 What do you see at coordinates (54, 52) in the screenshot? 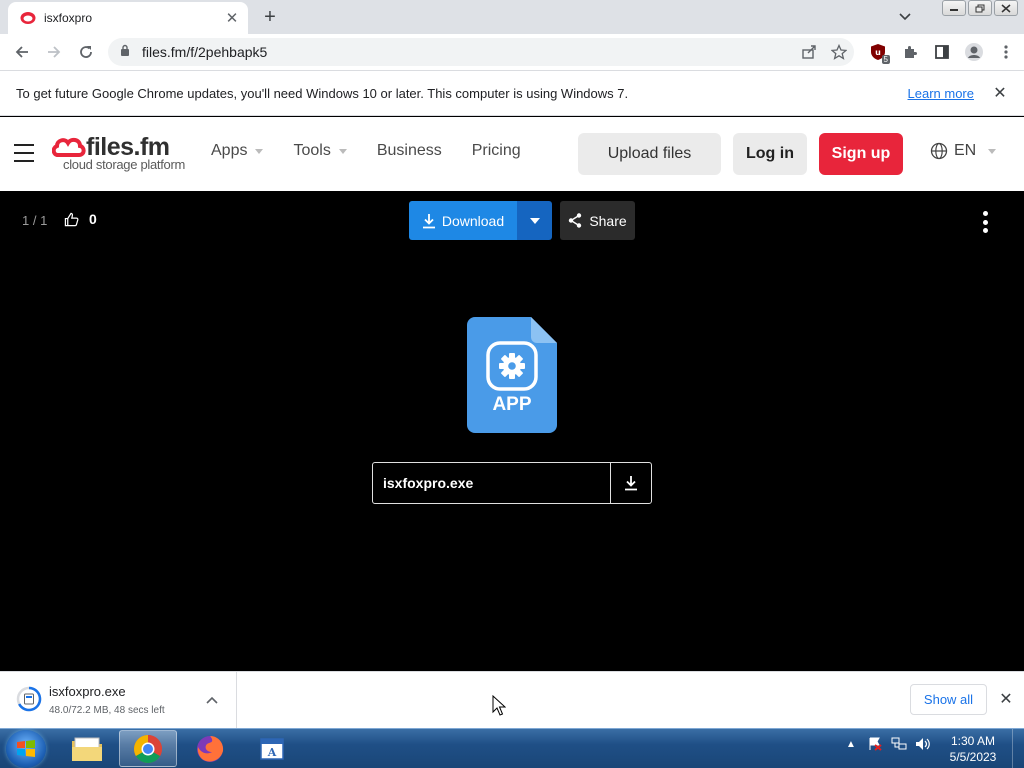
I see `forward-icon` at bounding box center [54, 52].